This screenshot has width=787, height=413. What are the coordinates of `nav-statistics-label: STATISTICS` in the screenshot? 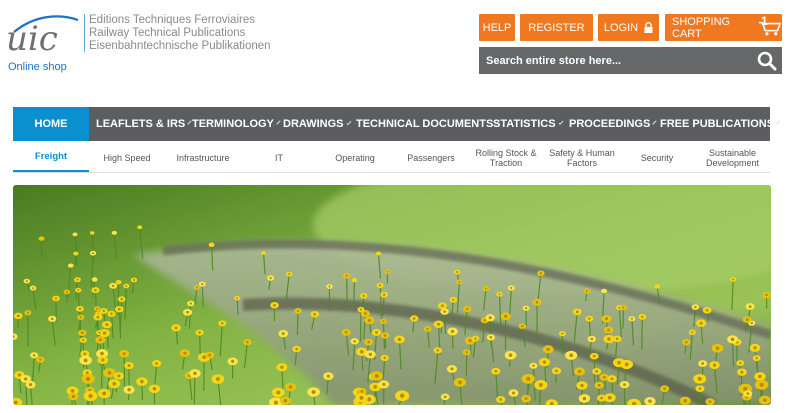 It's located at (524, 124).